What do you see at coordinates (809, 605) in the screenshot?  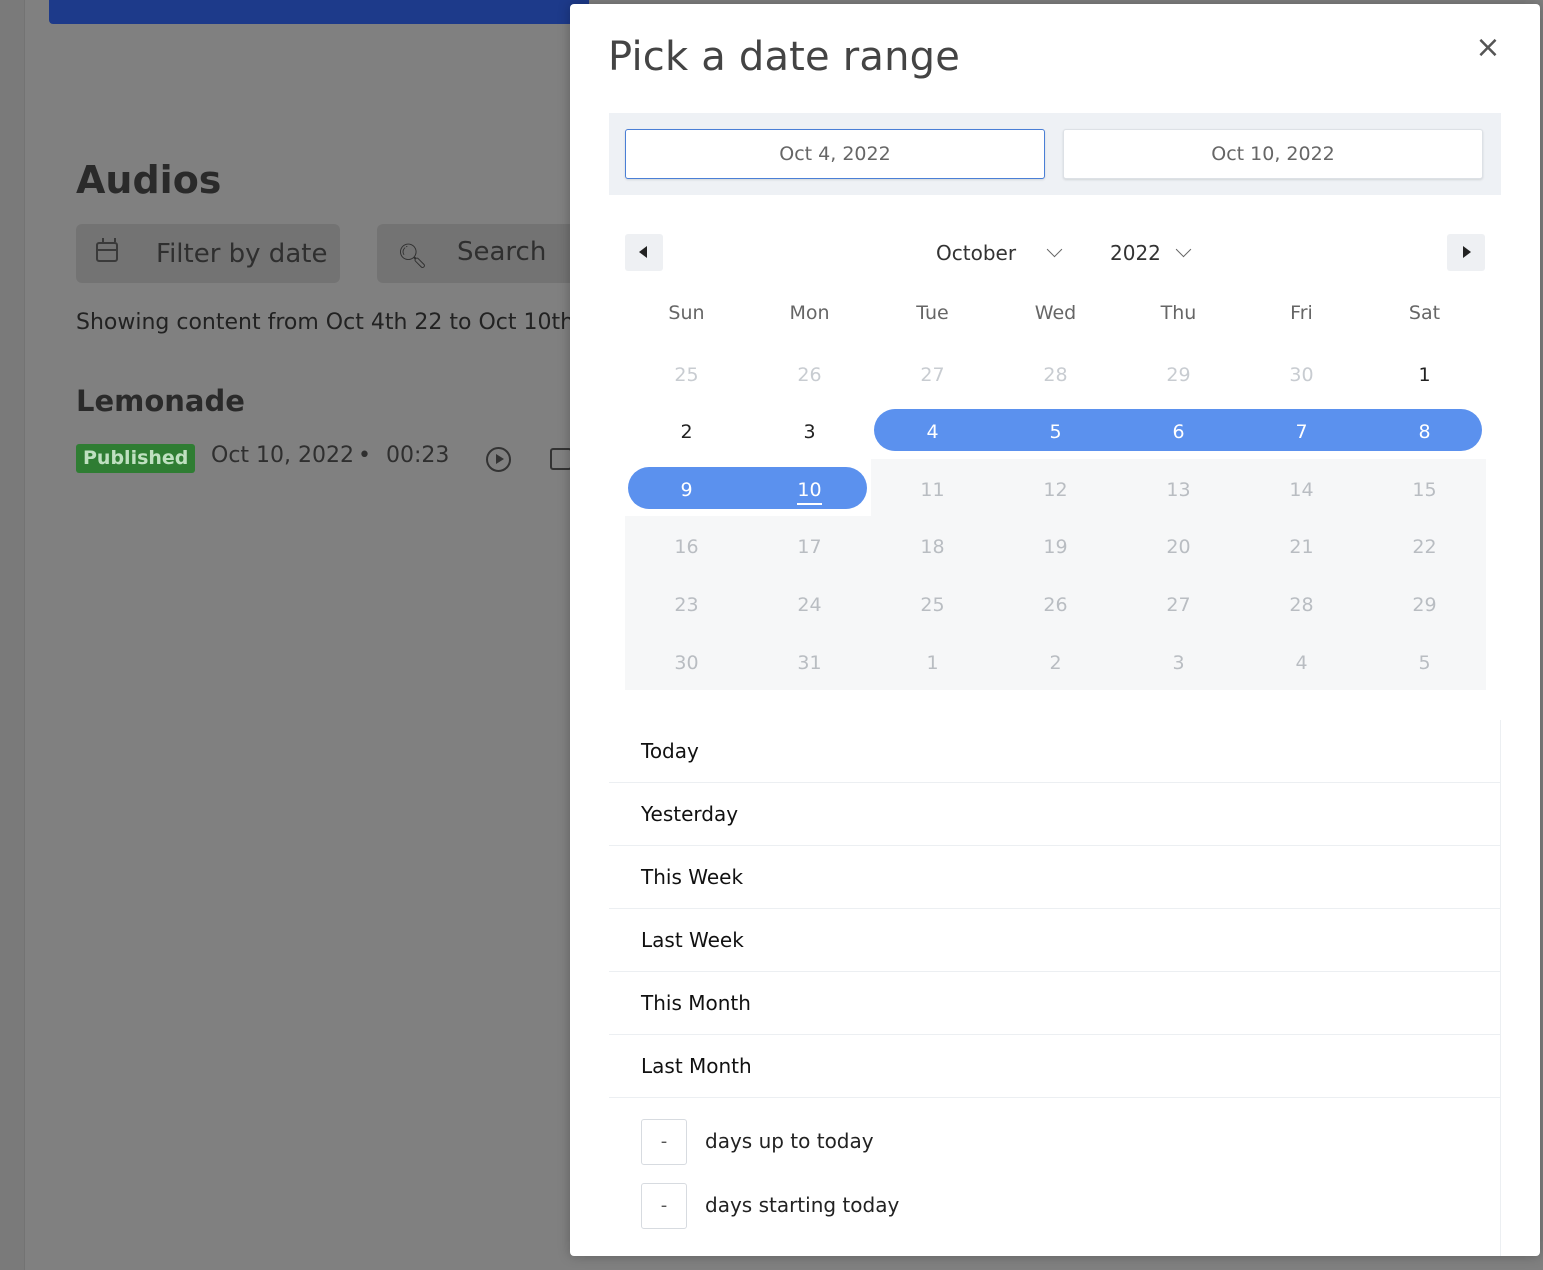 I see `calendar-day: 24` at bounding box center [809, 605].